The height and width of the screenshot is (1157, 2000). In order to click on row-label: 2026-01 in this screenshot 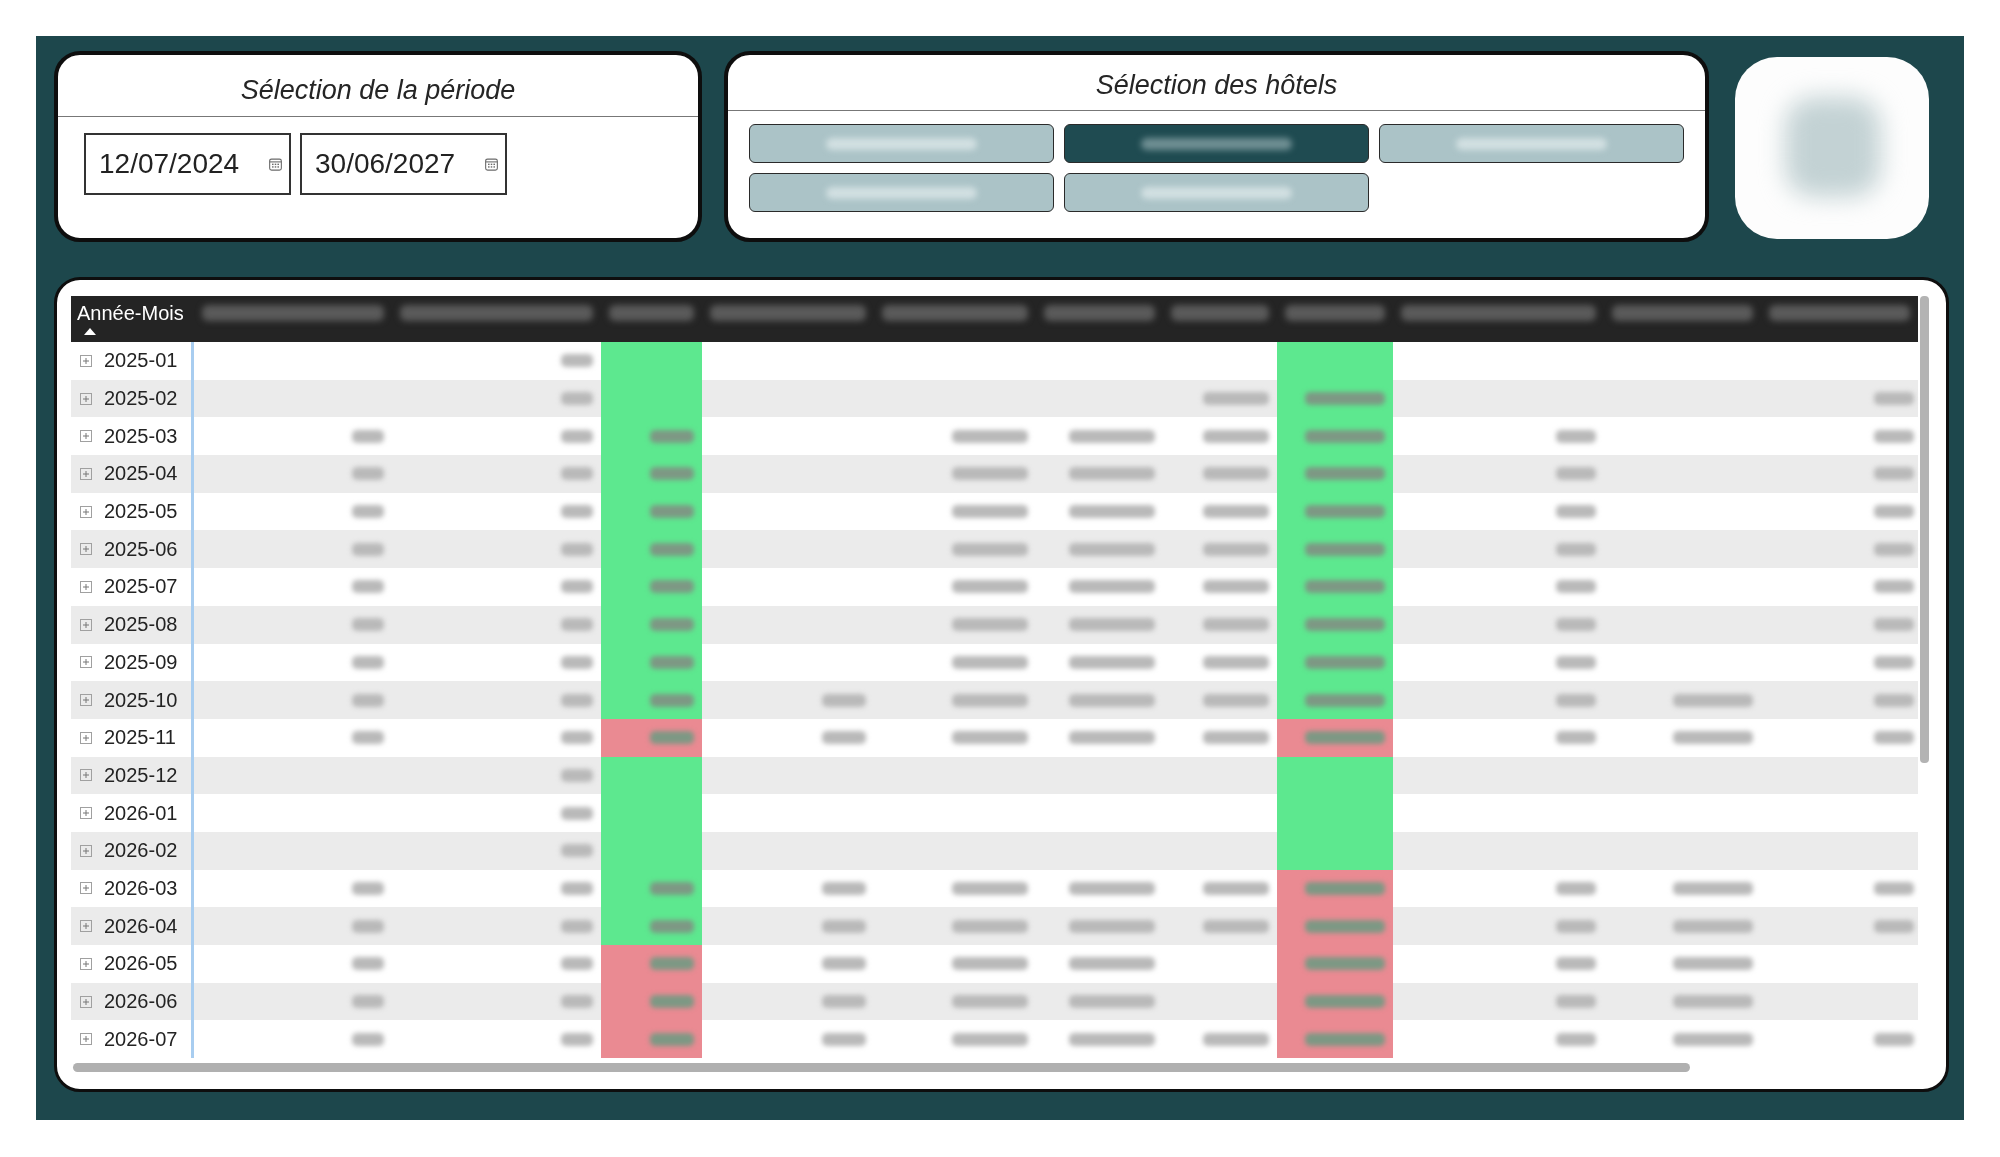, I will do `click(141, 813)`.